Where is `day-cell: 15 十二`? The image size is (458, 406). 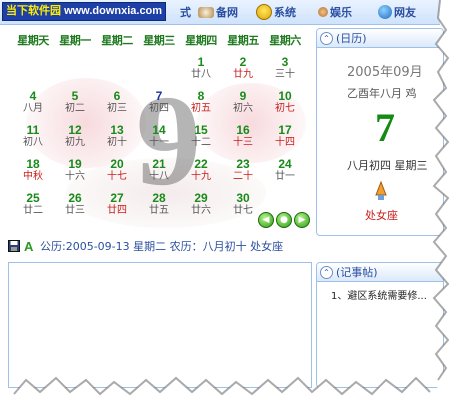 day-cell: 15 十二 is located at coordinates (201, 138).